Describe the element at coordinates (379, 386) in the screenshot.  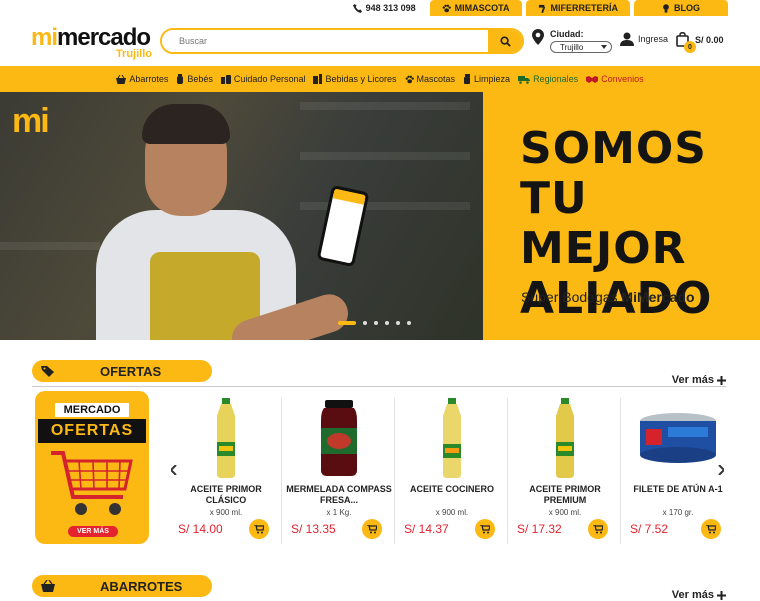
I see `section-divider` at that location.